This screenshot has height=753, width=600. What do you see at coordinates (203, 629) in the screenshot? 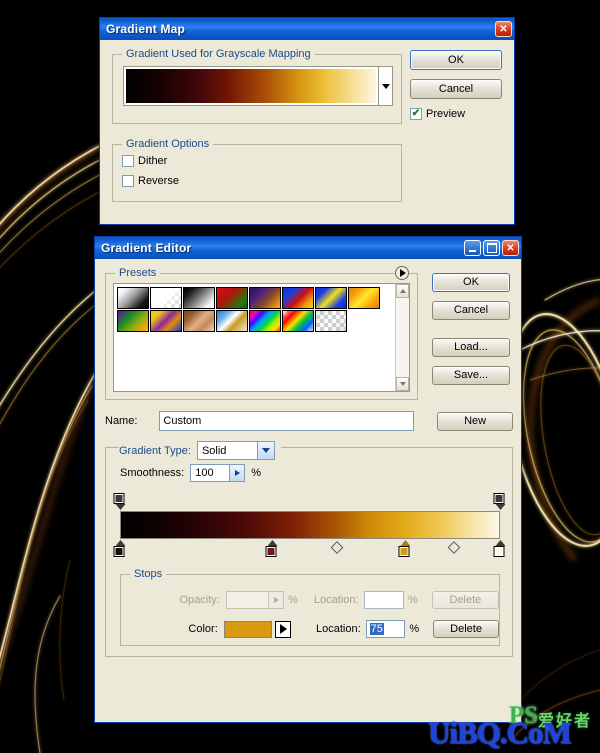
I see `color-label: Color:` at bounding box center [203, 629].